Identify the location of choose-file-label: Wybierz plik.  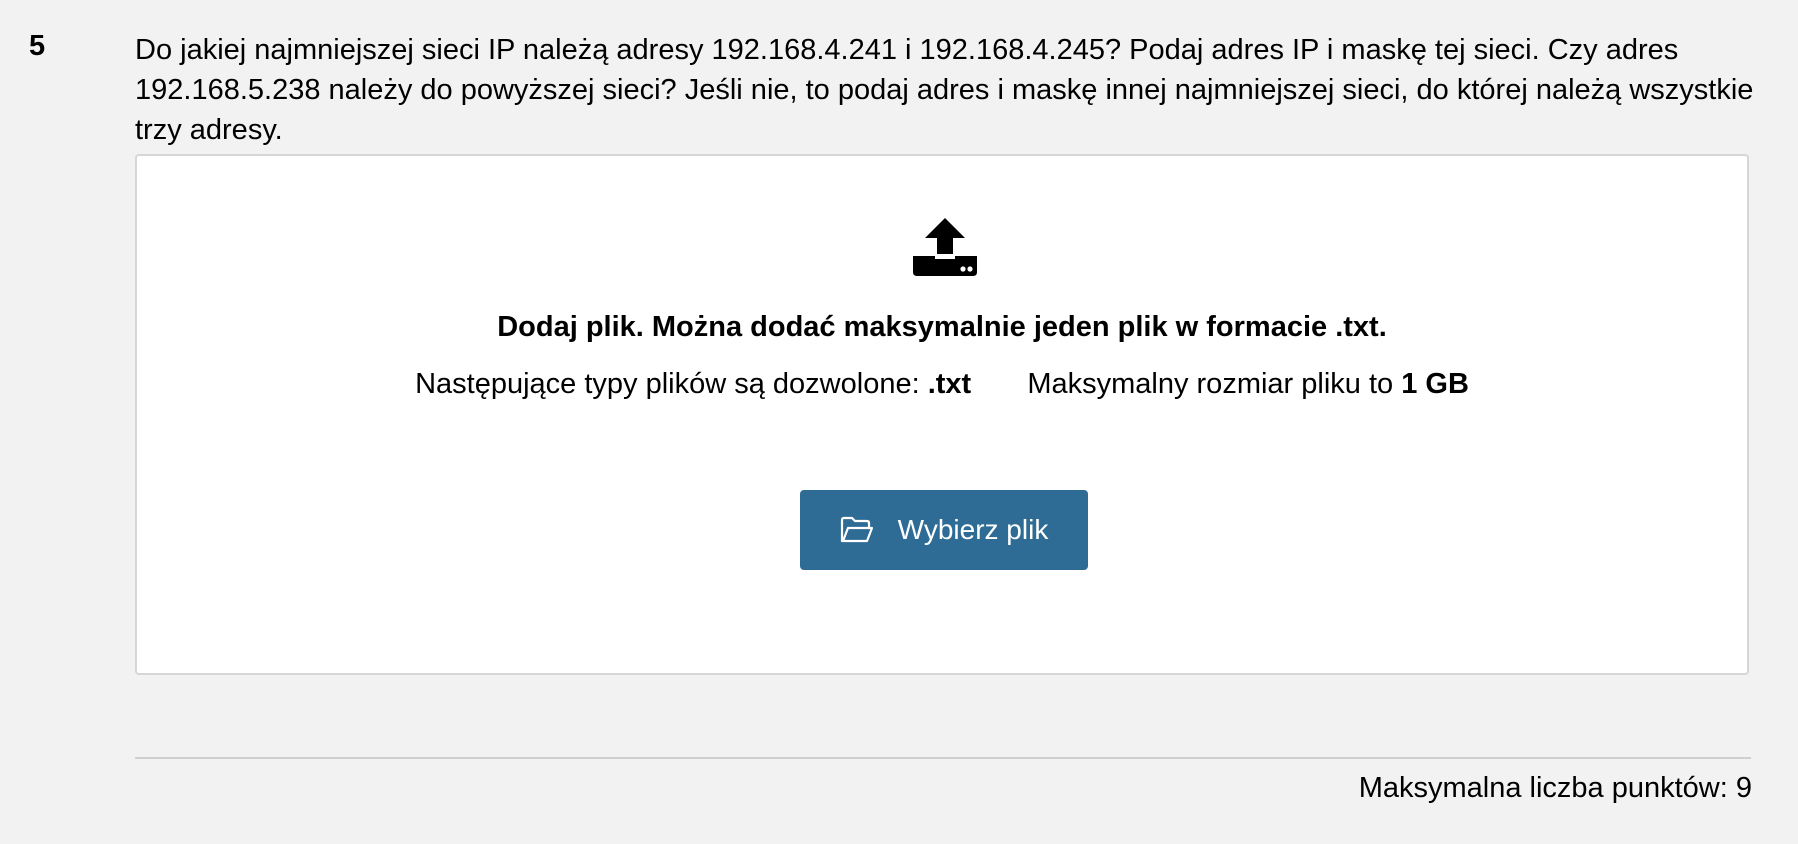
(973, 529).